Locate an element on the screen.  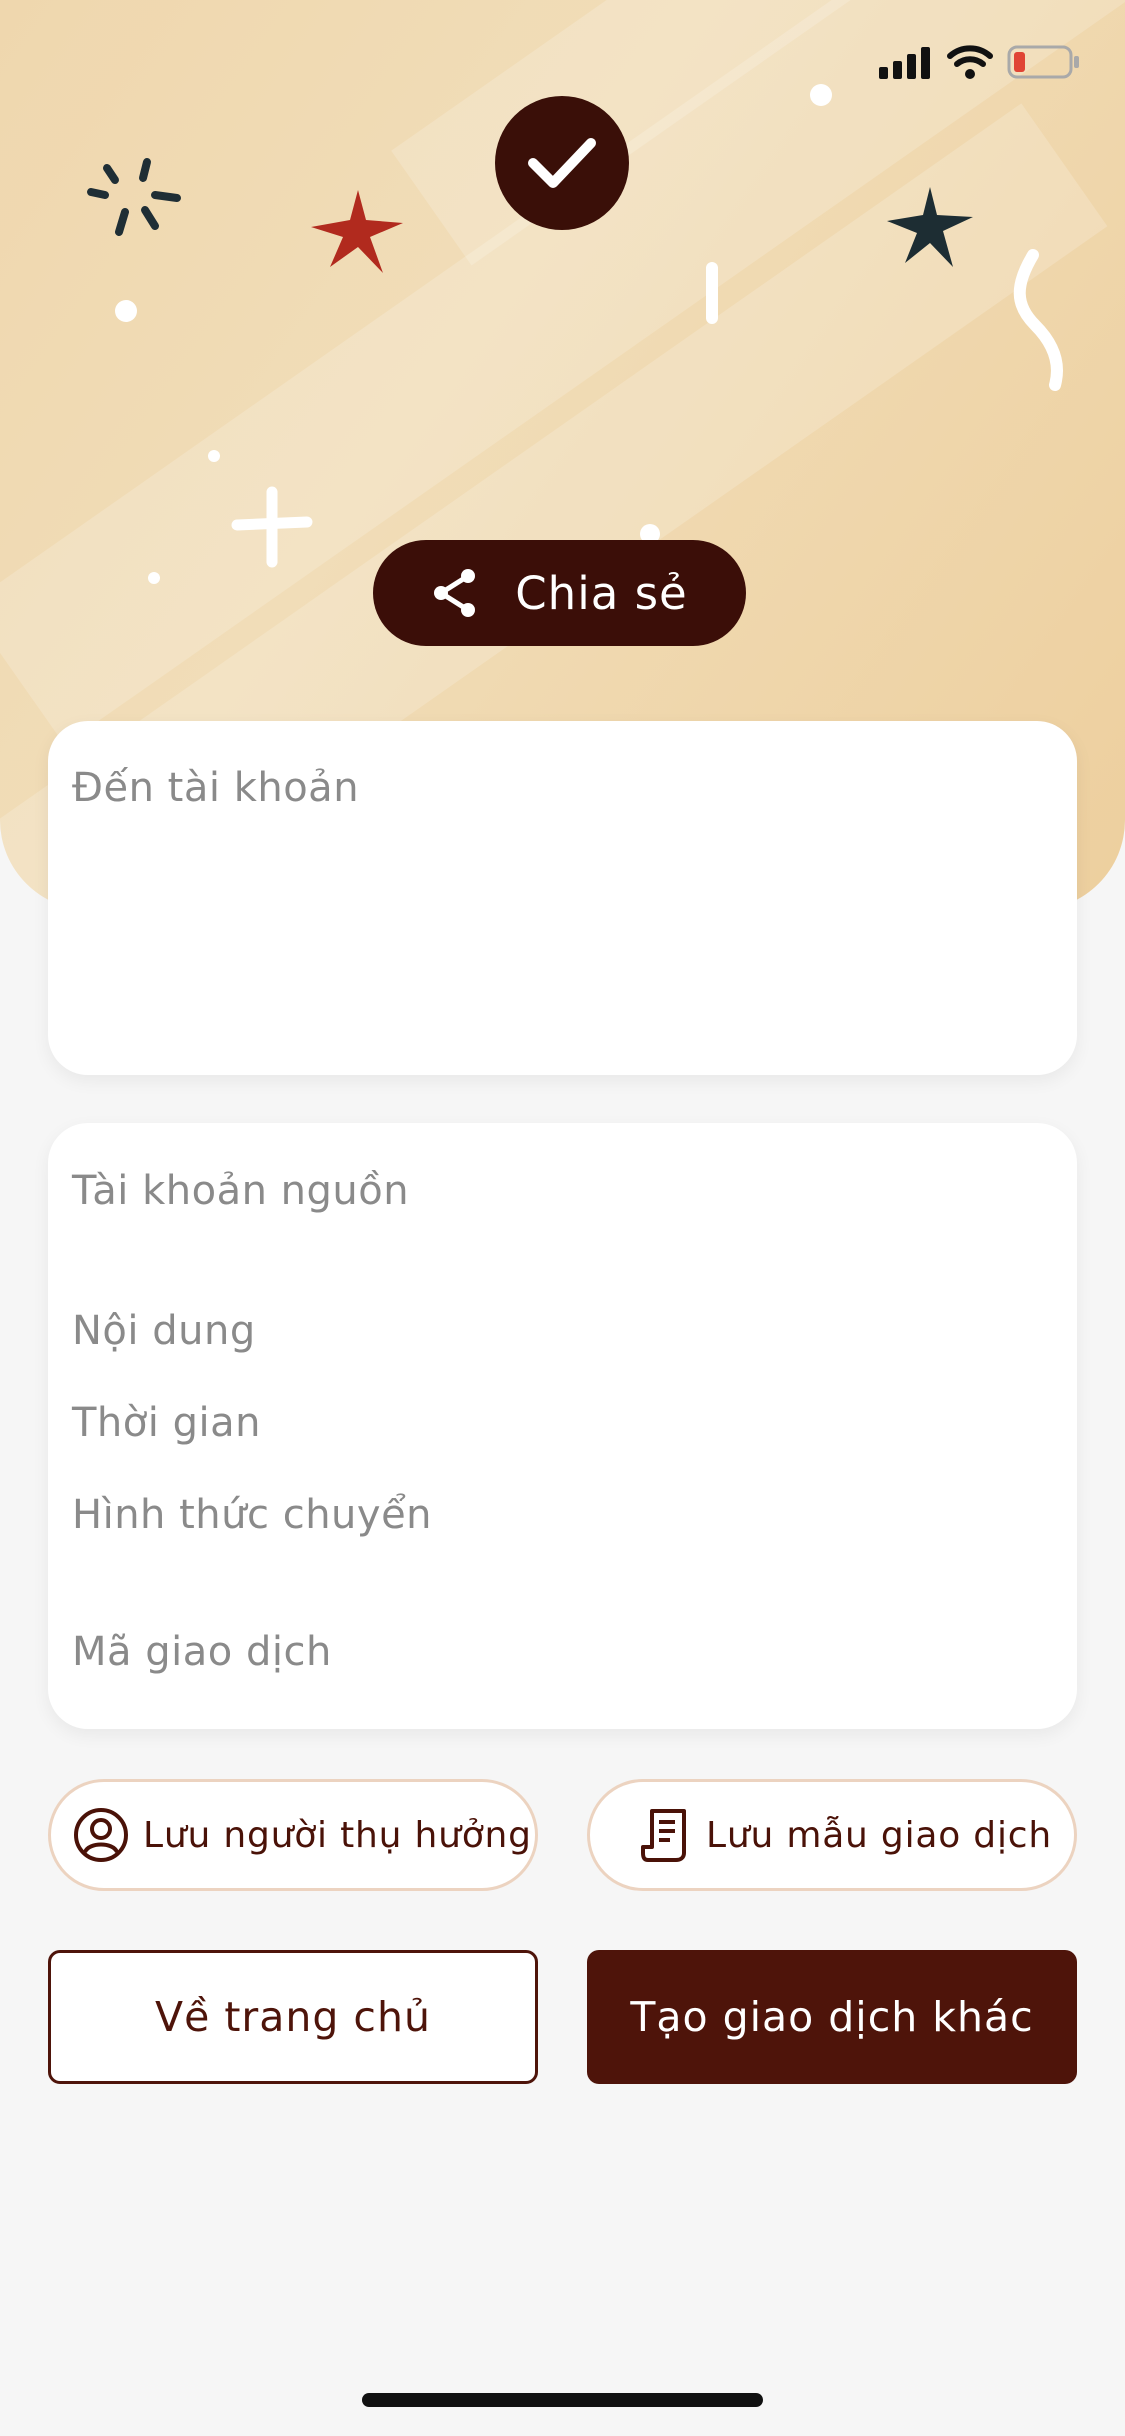
home-button: Về trang chủ is located at coordinates (293, 2017).